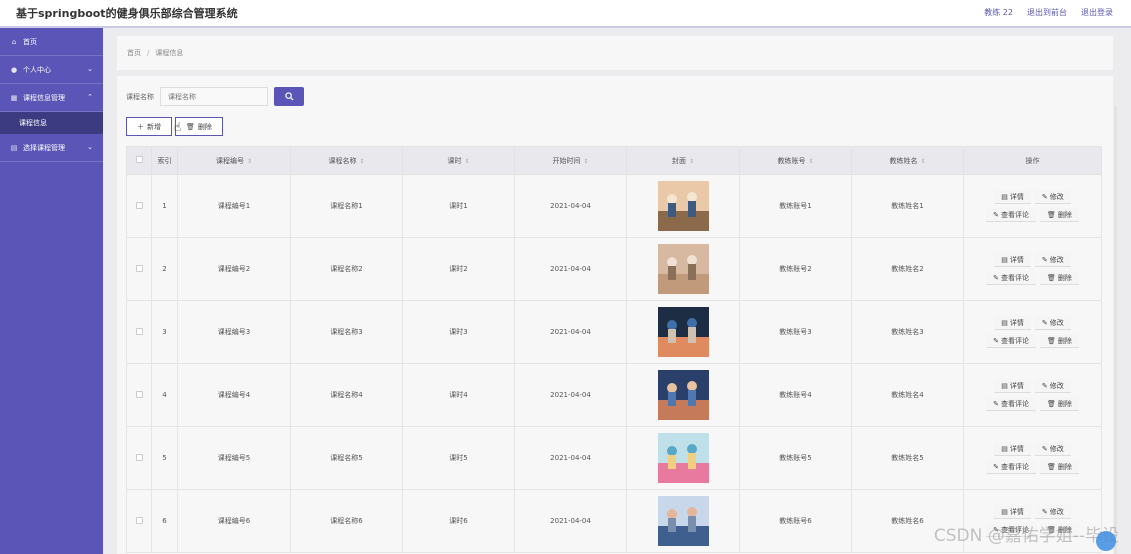  I want to click on top-right-links: 教练 22 退出到前台 退出登录, so click(1048, 12).